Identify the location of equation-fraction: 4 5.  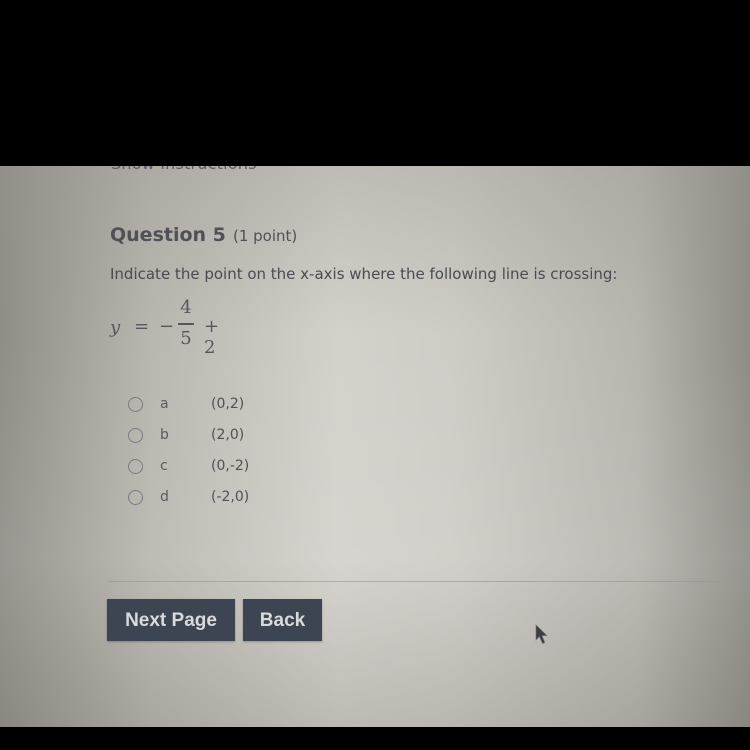
(186, 323).